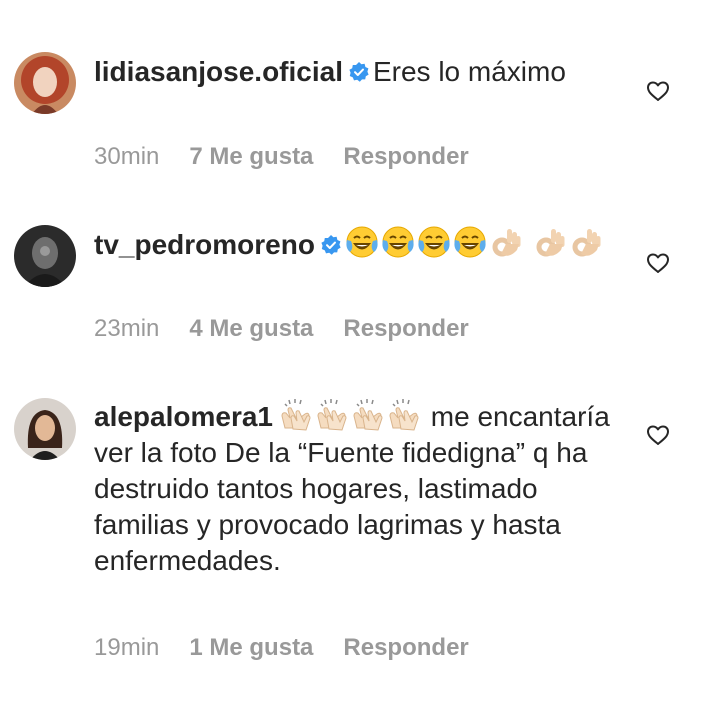 The width and height of the screenshot is (711, 701). I want to click on username-link: lidiasanjose.oficial, so click(218, 71).